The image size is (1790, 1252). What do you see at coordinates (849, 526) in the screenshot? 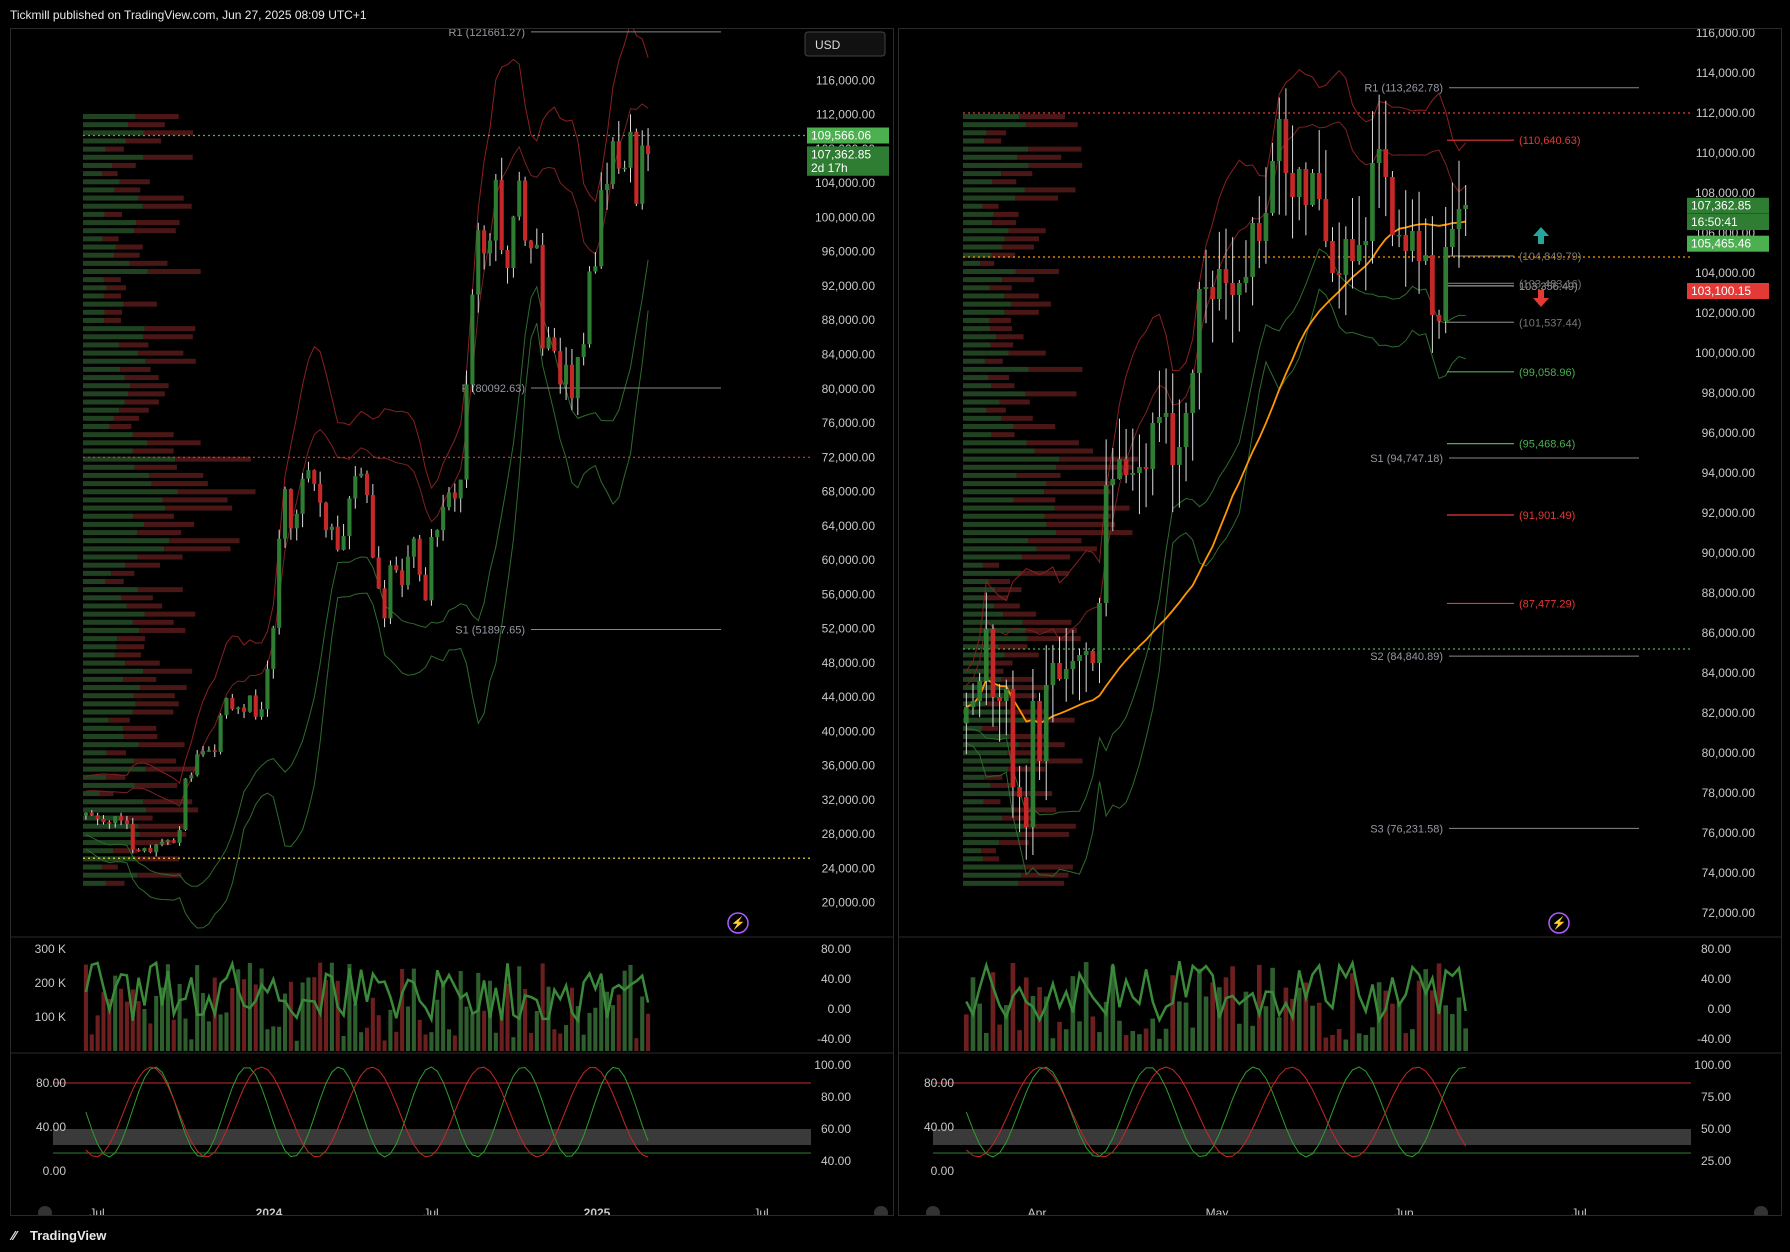
I see `price-axis-tick: 64,000.00` at bounding box center [849, 526].